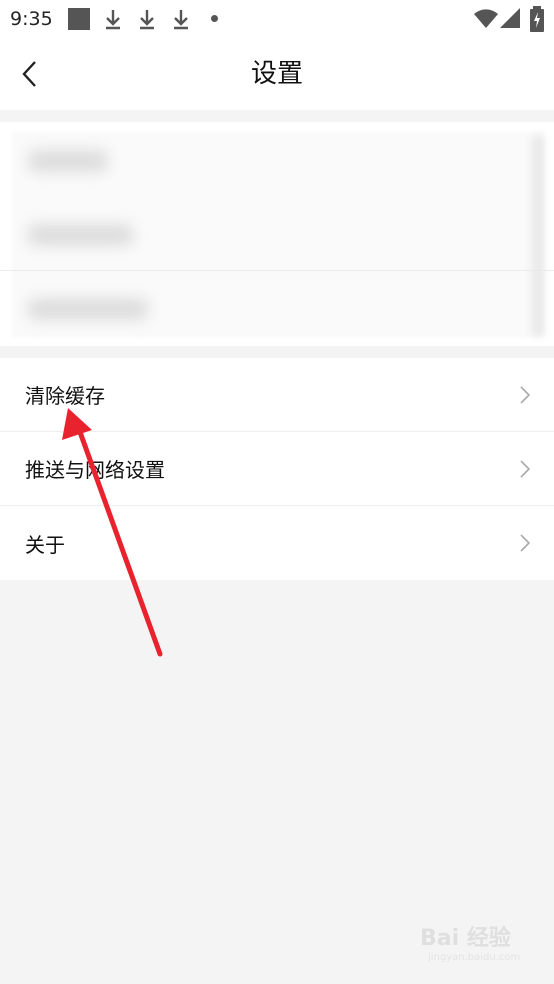  I want to click on page-title: 设置, so click(276, 74).